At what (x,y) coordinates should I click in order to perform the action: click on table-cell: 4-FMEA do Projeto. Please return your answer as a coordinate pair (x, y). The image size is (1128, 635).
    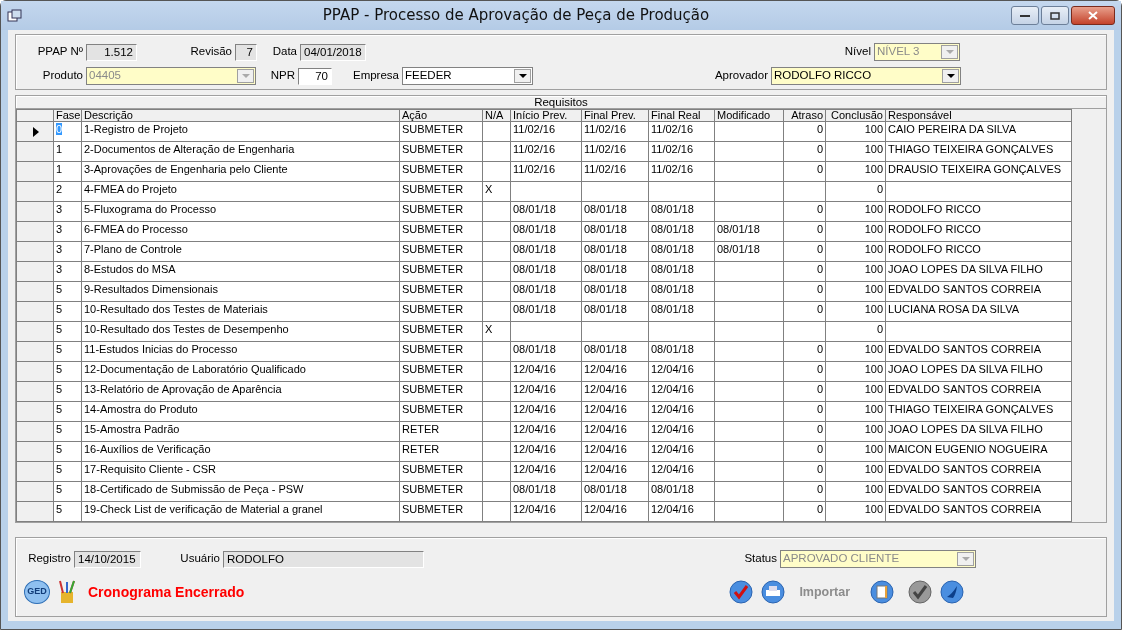
    Looking at the image, I should click on (130, 189).